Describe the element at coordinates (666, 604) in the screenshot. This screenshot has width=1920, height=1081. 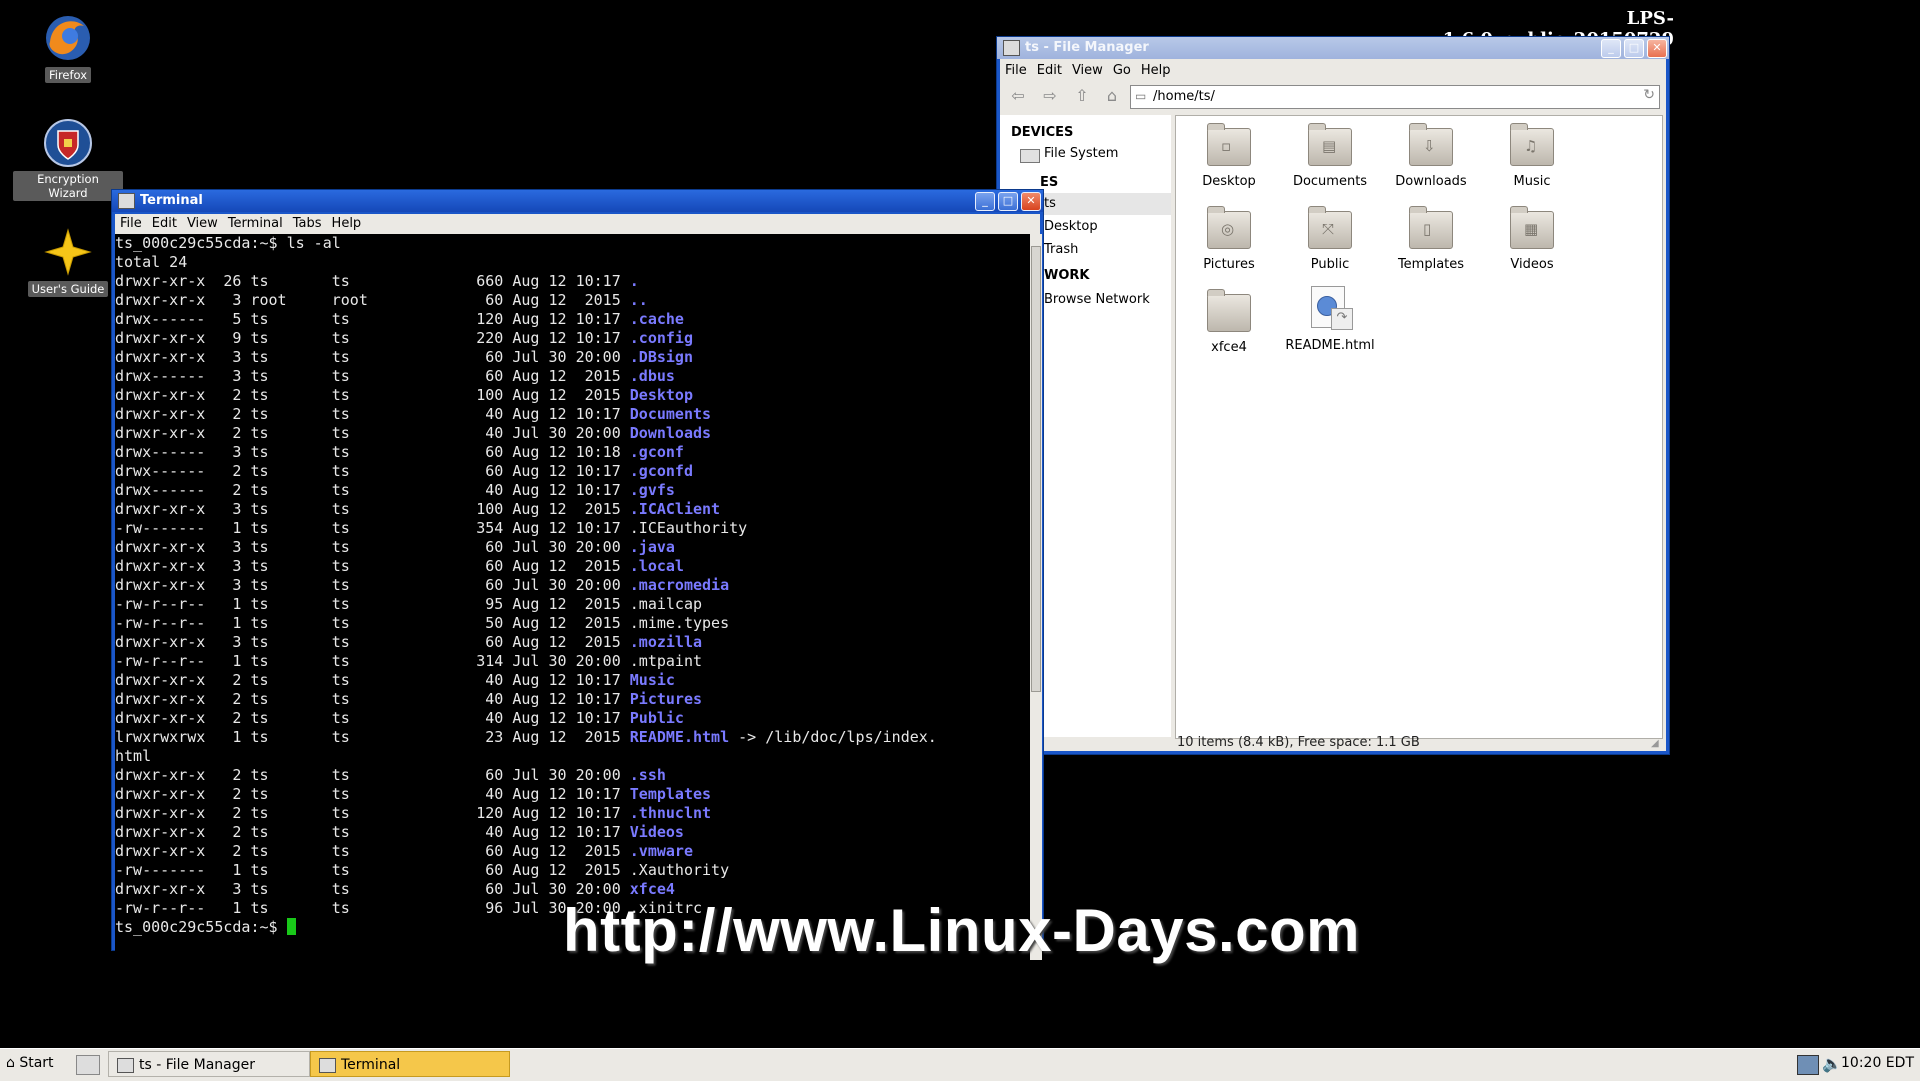
I see `entry-name: .mailcap` at that location.